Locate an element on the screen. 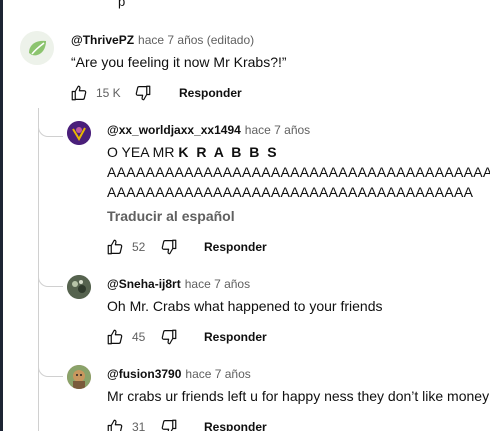  leaf-logo-icon is located at coordinates (37, 48).